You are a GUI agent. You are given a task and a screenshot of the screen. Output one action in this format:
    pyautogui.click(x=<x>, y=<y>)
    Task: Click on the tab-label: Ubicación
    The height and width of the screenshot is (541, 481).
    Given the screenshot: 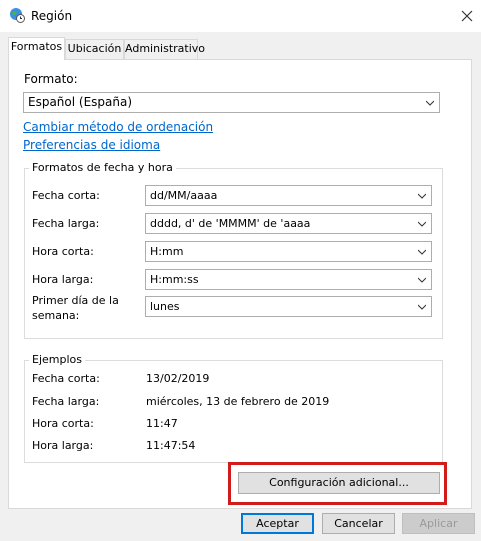 What is the action you would take?
    pyautogui.click(x=94, y=48)
    